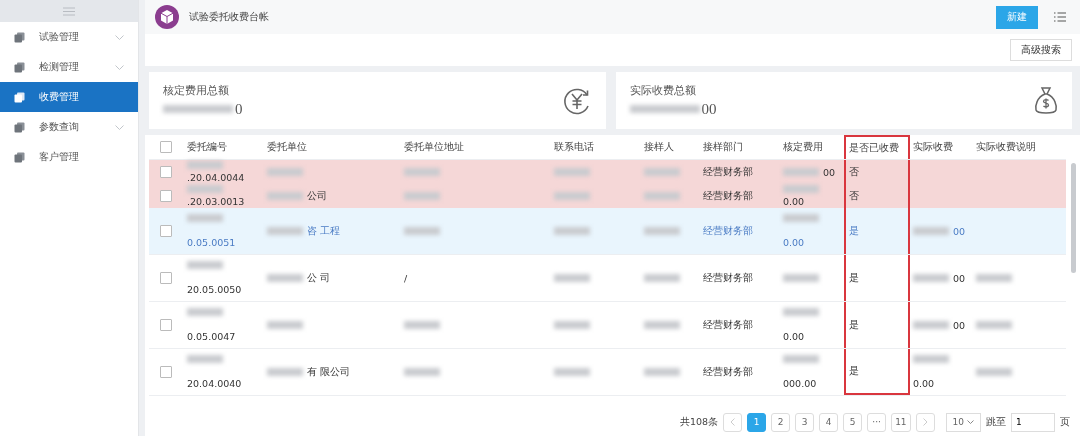 The image size is (1080, 436). What do you see at coordinates (1073, 218) in the screenshot?
I see `scrollbar-thumb` at bounding box center [1073, 218].